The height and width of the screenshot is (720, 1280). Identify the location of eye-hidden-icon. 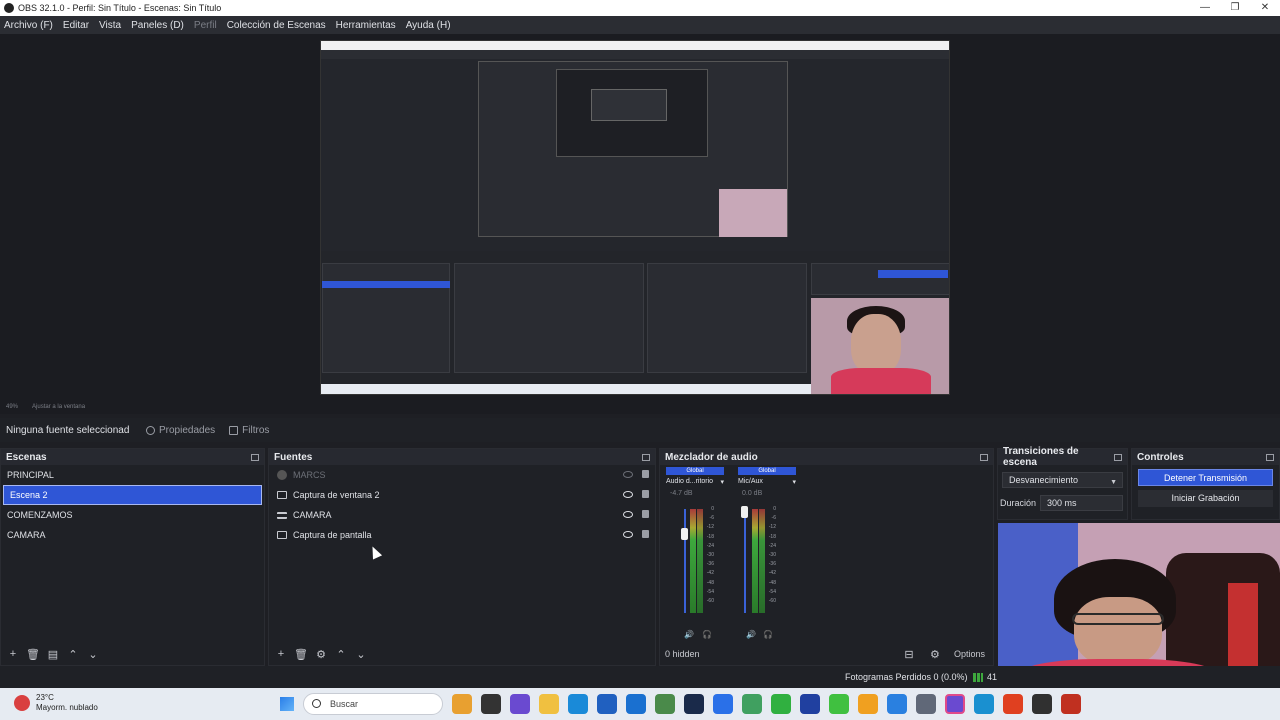
(628, 474).